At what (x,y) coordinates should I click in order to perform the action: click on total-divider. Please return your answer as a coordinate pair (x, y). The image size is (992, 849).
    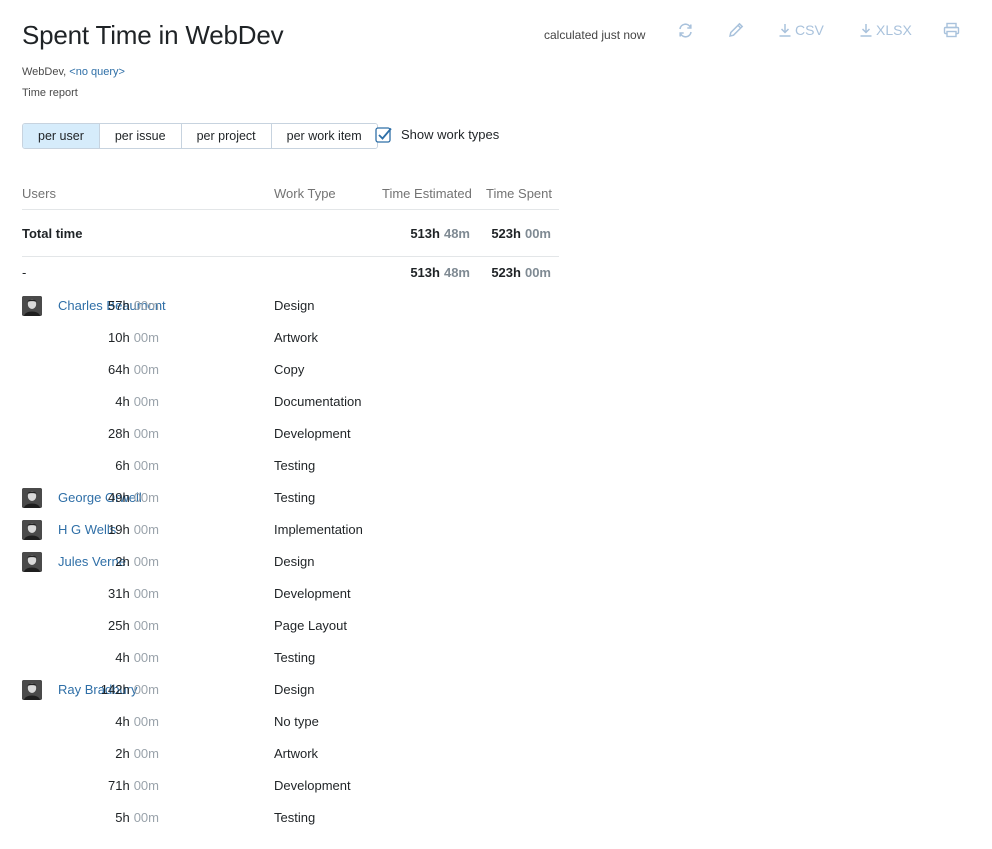
    Looking at the image, I should click on (290, 256).